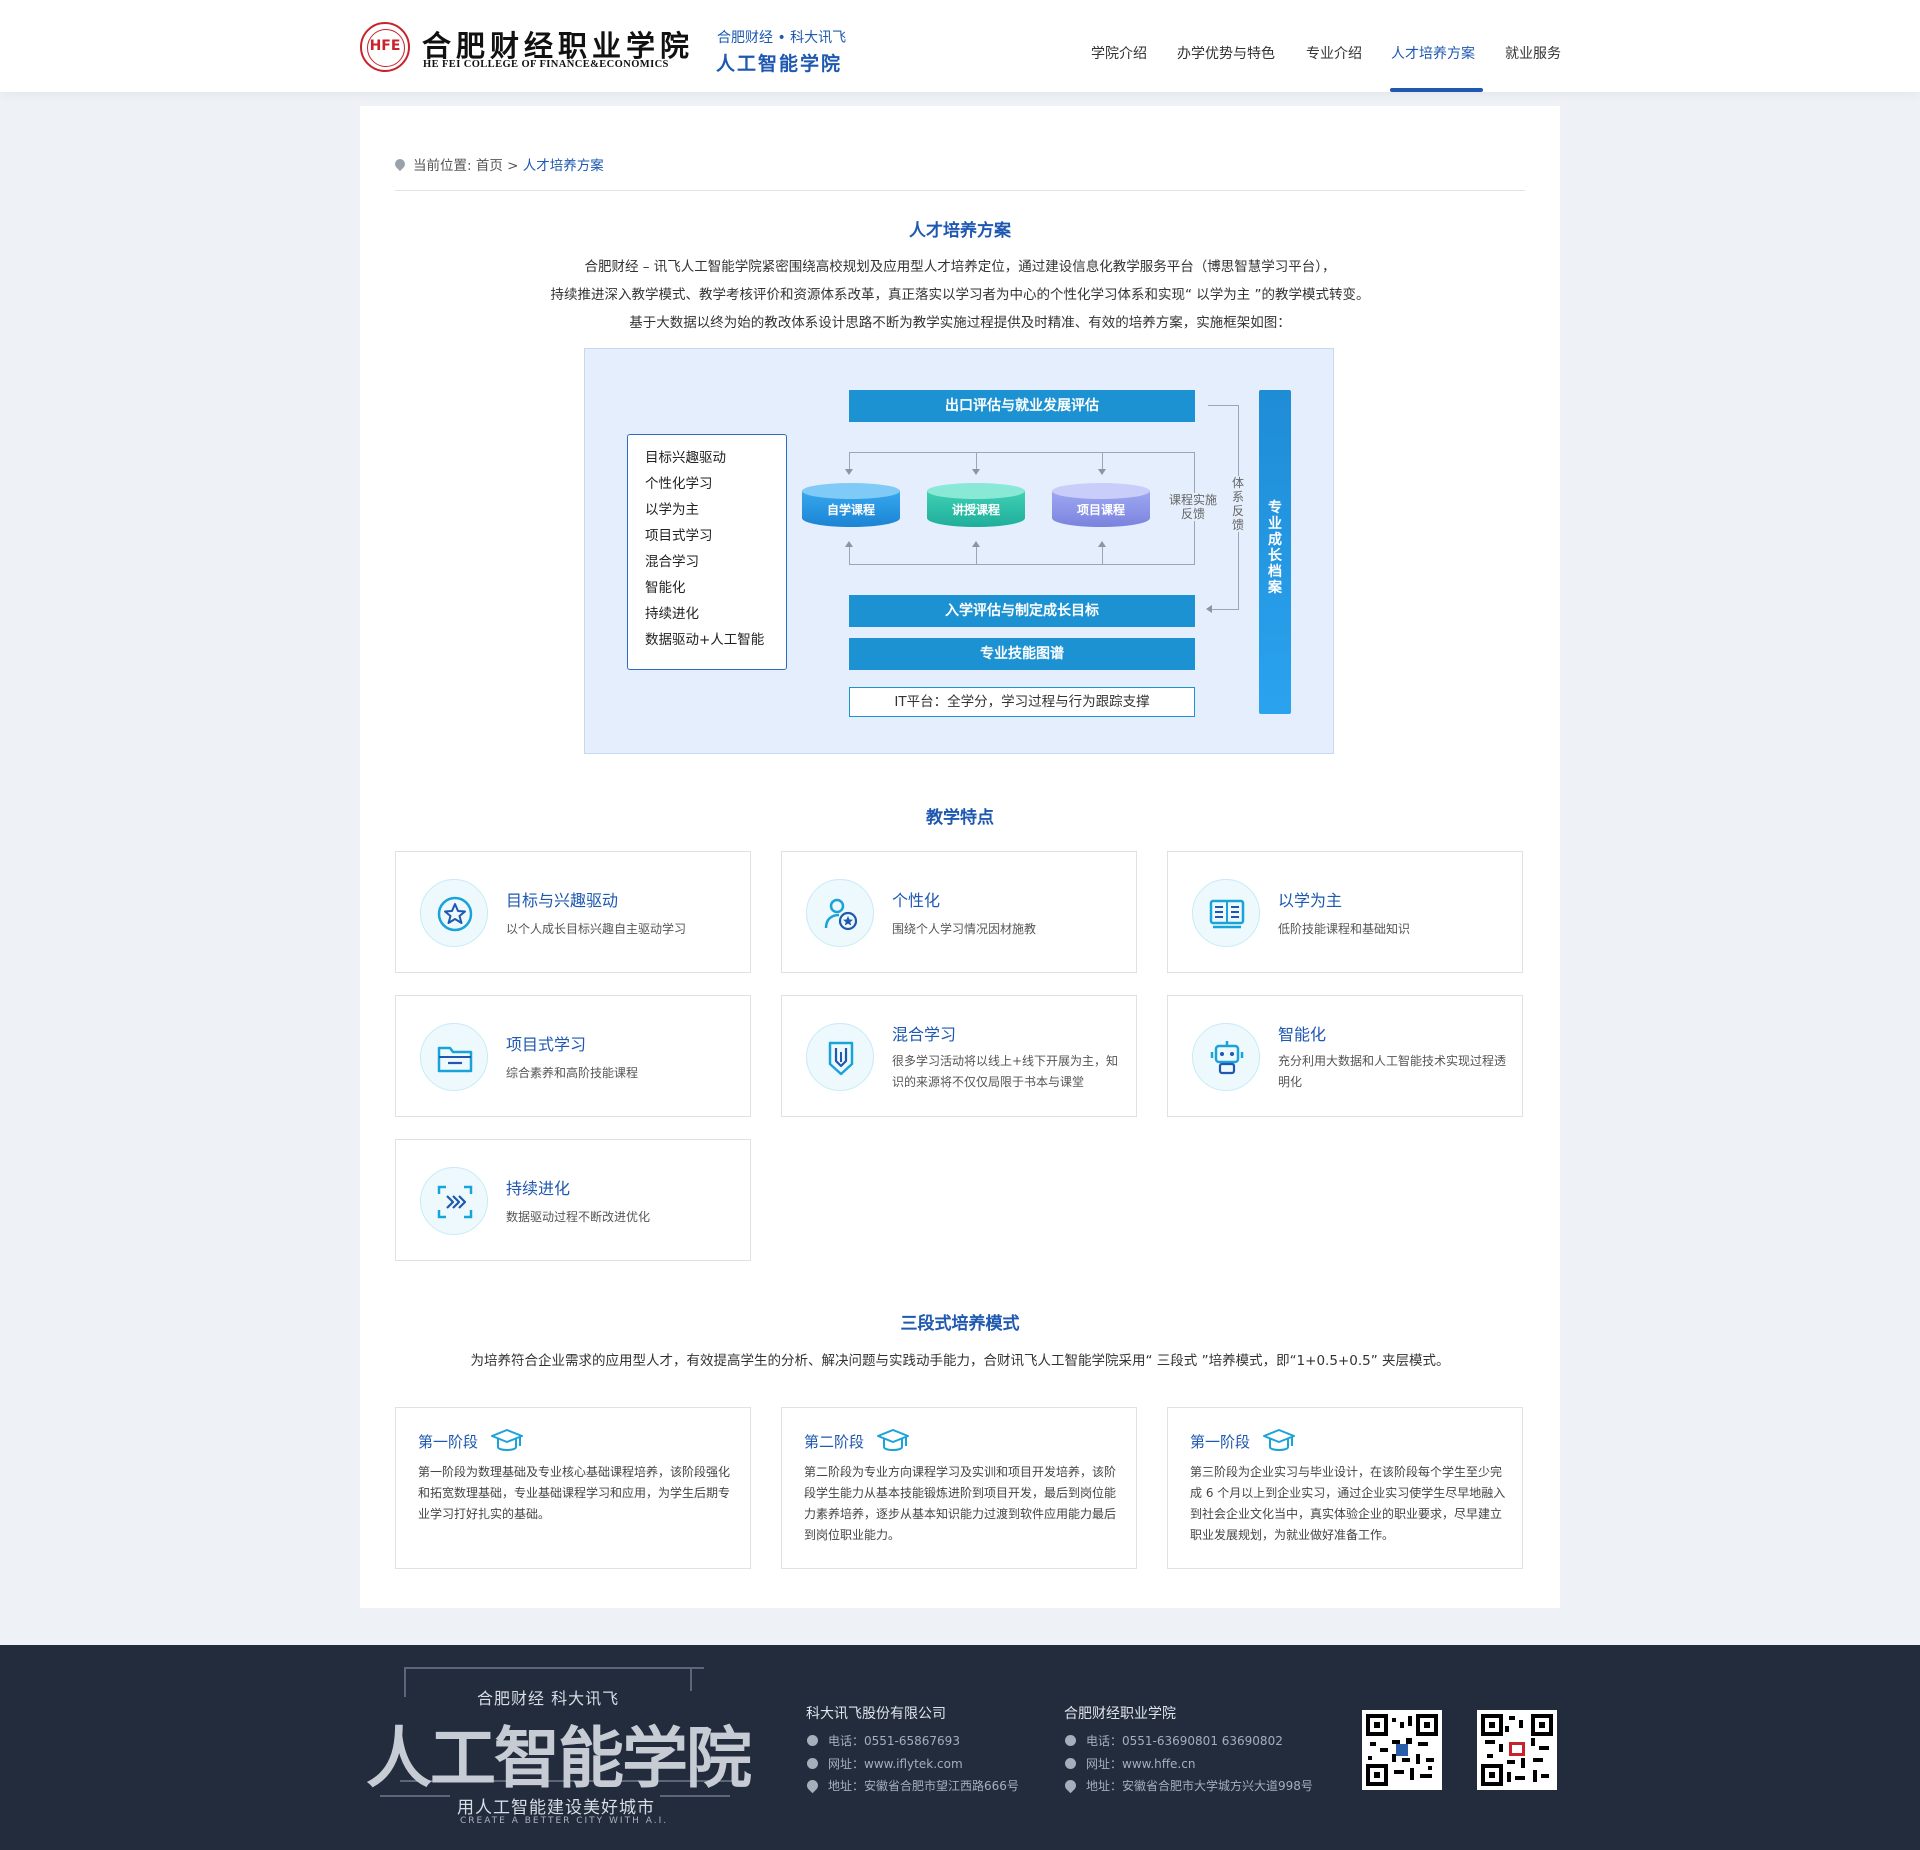 This screenshot has height=1850, width=1920. Describe the element at coordinates (1140, 1763) in the screenshot. I see `hffe-website: 网址：www.hffe.cn` at that location.